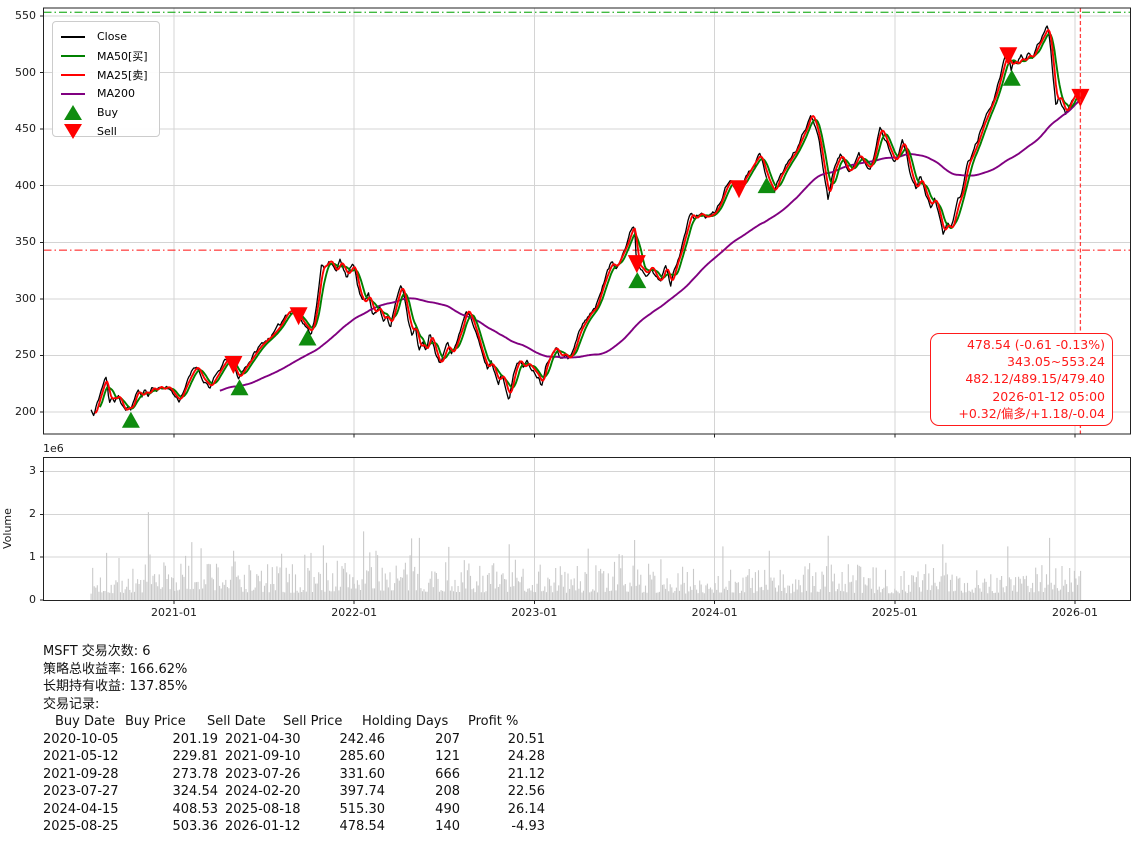 Image resolution: width=1139 pixels, height=849 pixels. Describe the element at coordinates (32, 599) in the screenshot. I see `volume-tick-label: 0` at that location.